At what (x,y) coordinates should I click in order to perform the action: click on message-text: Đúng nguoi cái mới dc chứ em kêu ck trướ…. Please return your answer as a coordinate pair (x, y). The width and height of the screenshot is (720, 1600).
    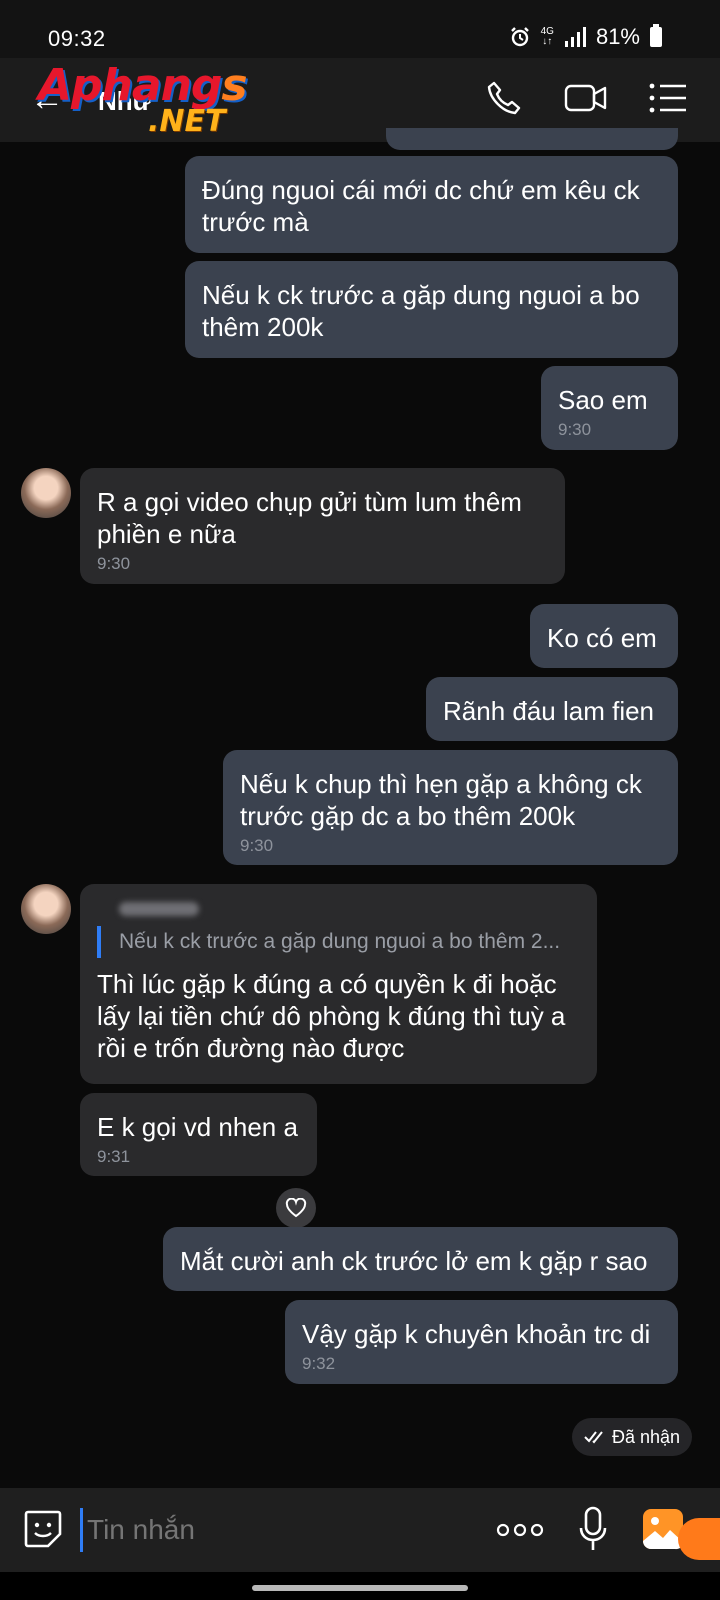
    Looking at the image, I should click on (421, 206).